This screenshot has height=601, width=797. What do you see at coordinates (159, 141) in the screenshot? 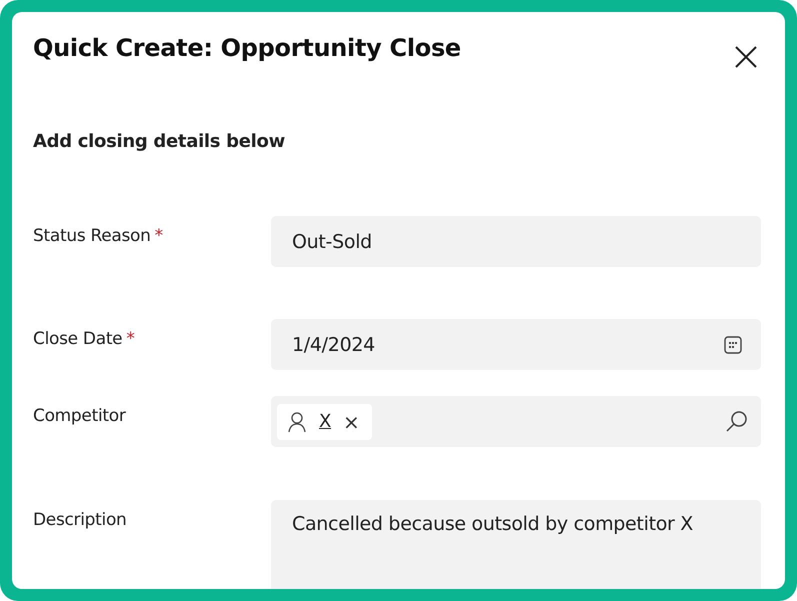
I see `section-subtitle: Add closing details below` at bounding box center [159, 141].